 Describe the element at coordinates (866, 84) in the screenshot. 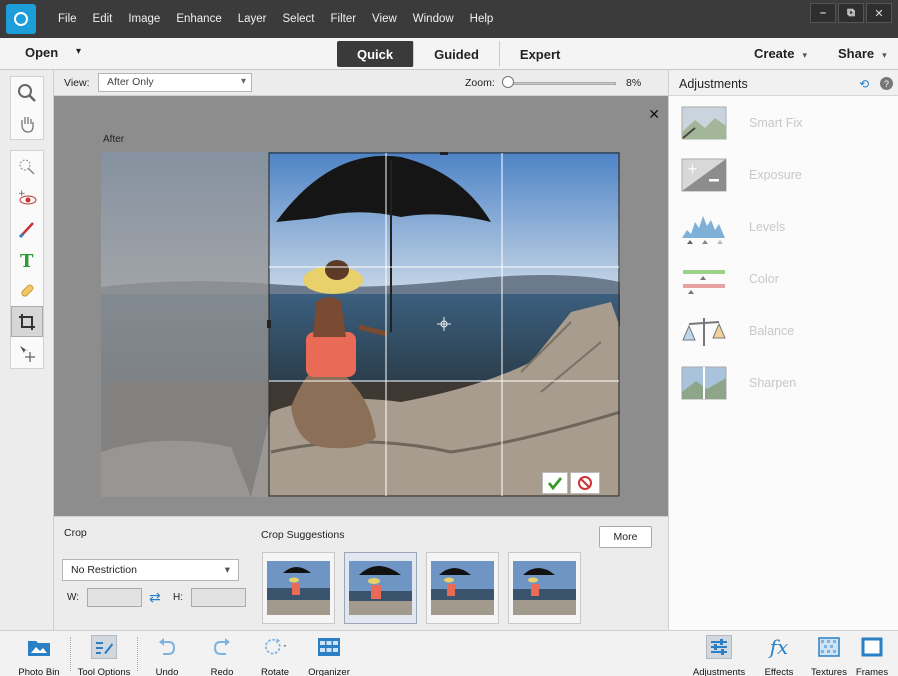

I see `reset-icon: ⟲` at that location.